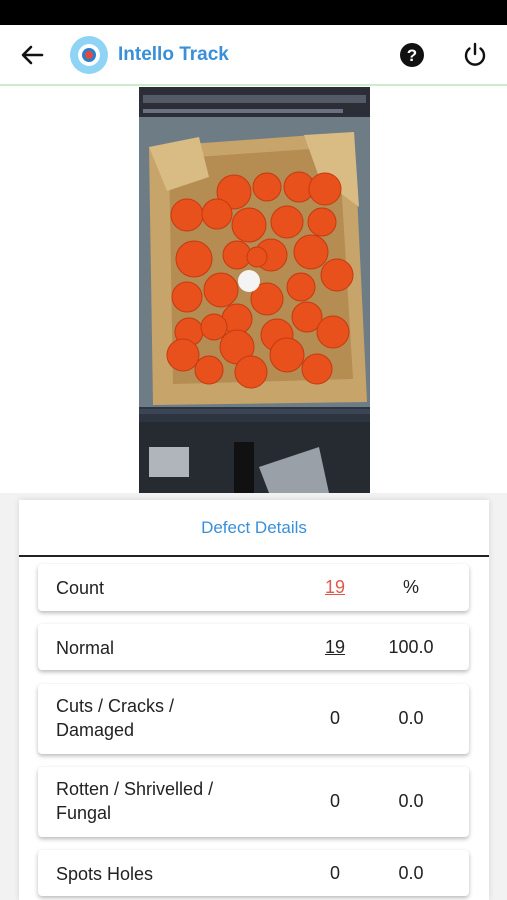 This screenshot has width=507, height=900. I want to click on cuts-cracks-percent: 0.0, so click(411, 718).